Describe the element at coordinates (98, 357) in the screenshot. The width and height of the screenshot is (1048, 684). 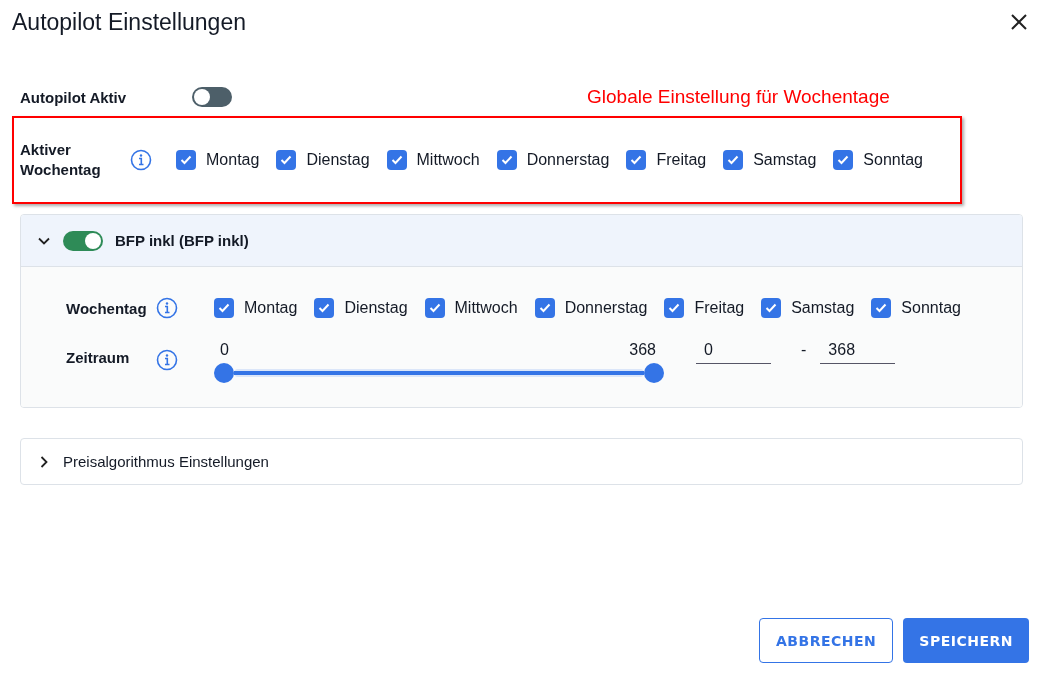
I see `setting-label: Zeitraum` at that location.